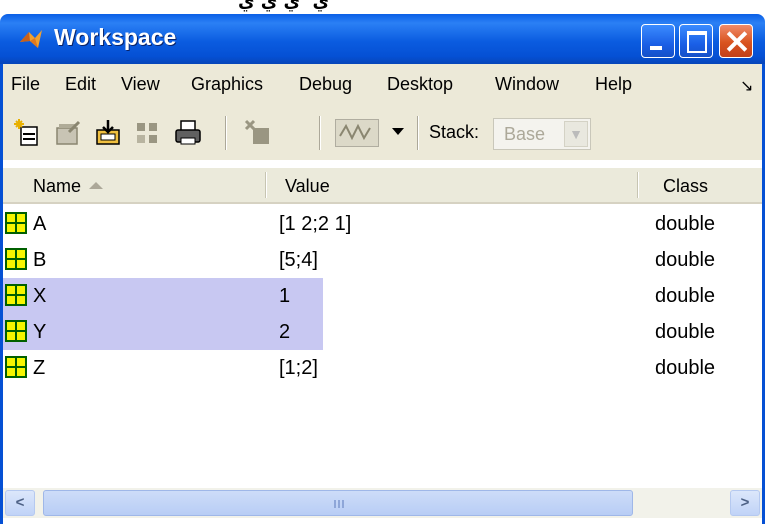  What do you see at coordinates (382, 186) in the screenshot?
I see `table-header: Name Value Class` at bounding box center [382, 186].